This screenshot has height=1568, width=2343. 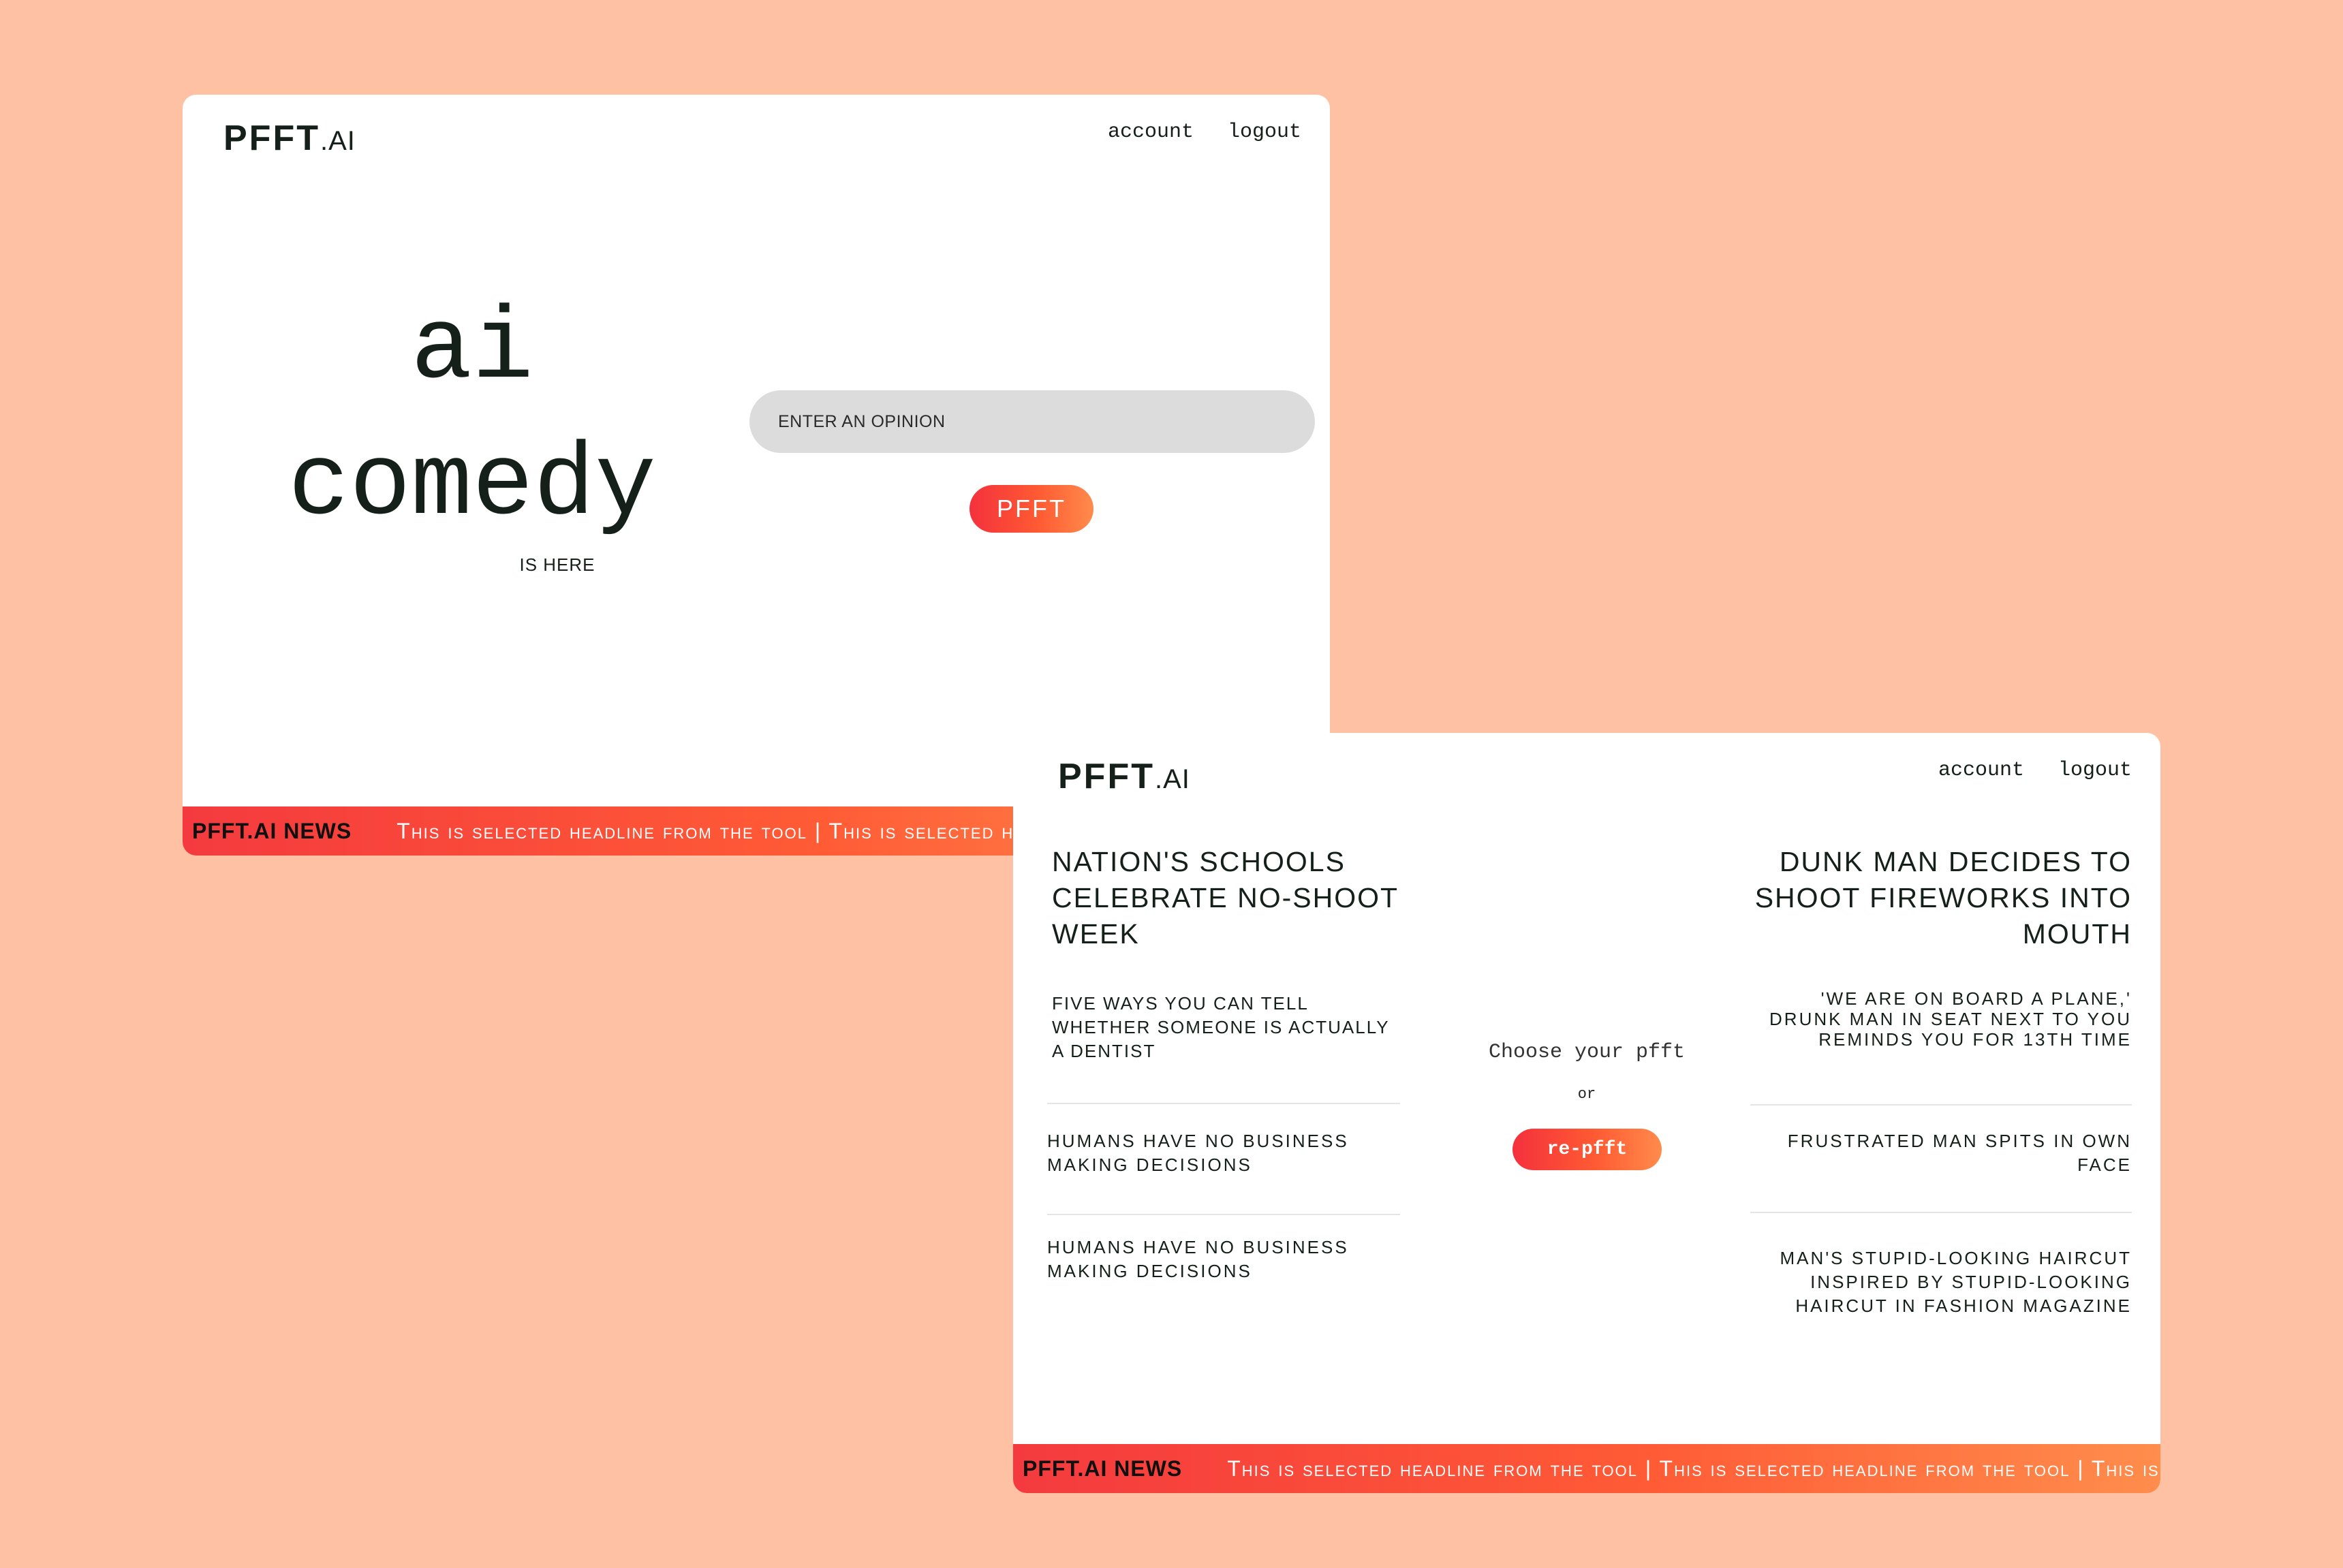 What do you see at coordinates (1231, 1259) in the screenshot?
I see `left-headline-3: HUMANS HAVE NO BUSINESS MAKING DECISIONS` at bounding box center [1231, 1259].